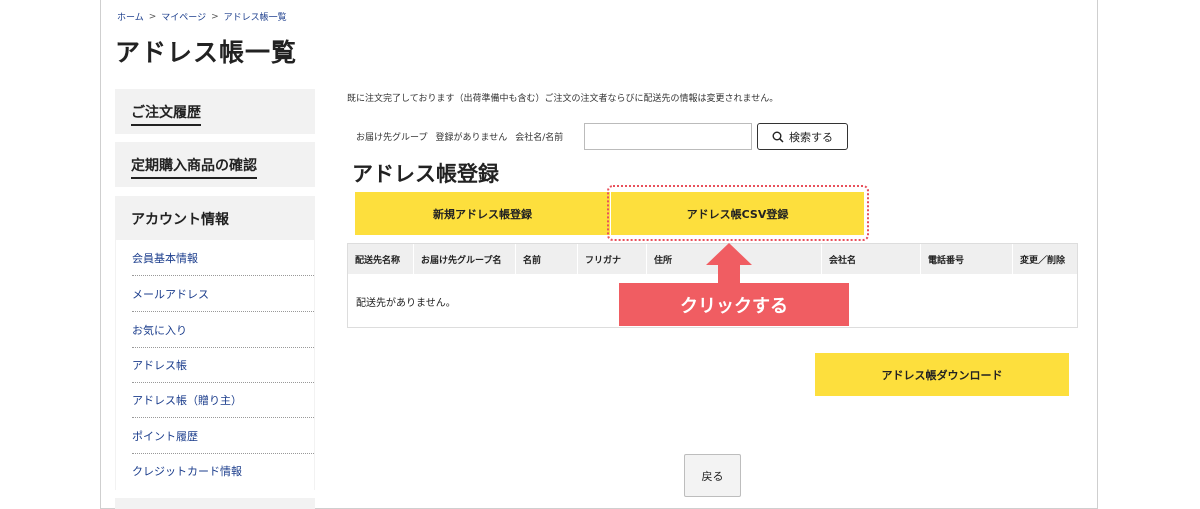 This screenshot has width=1200, height=509. Describe the element at coordinates (547, 259) in the screenshot. I see `table-header-cell: 名前` at that location.